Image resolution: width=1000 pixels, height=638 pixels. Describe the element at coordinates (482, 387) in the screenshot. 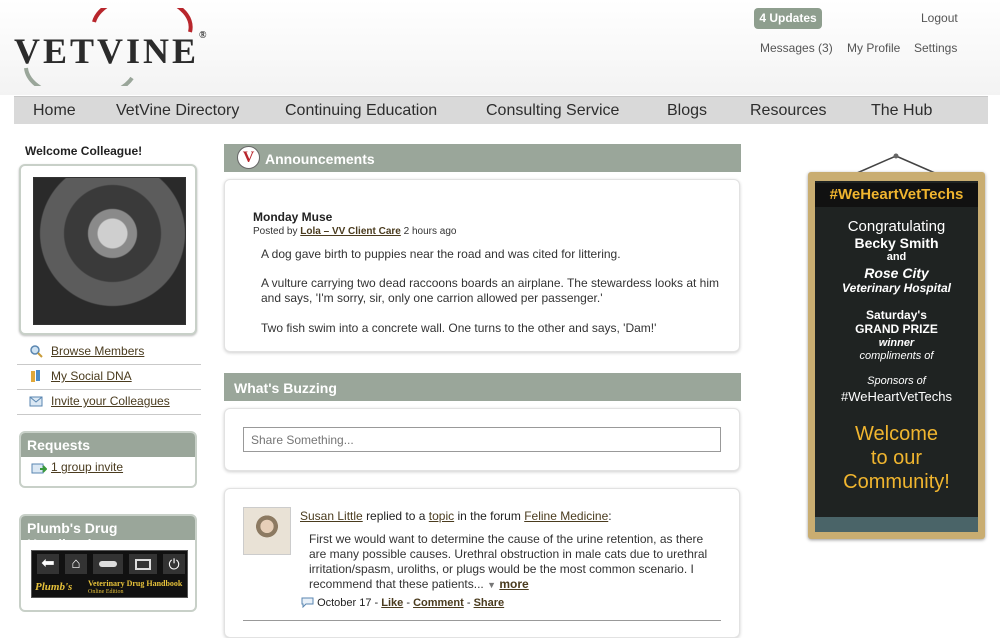

I see `buzzing-header: What's Buzzing` at that location.